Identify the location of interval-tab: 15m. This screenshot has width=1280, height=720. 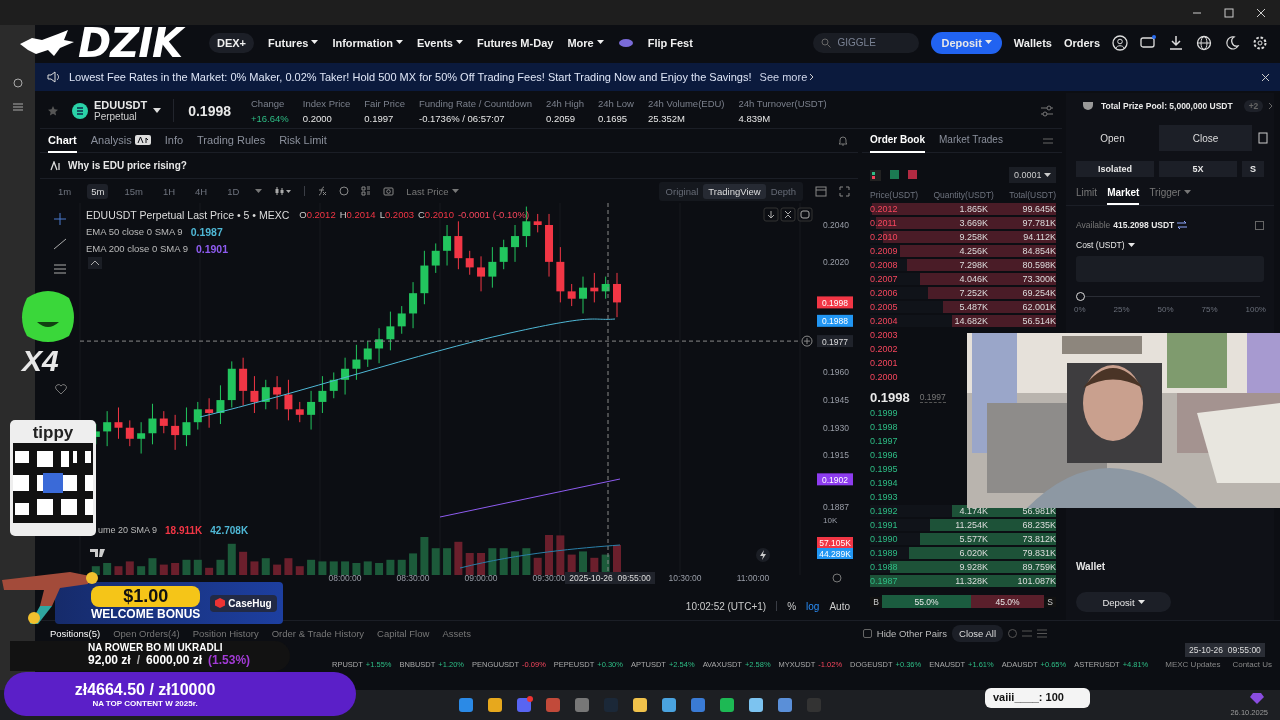
(133, 191).